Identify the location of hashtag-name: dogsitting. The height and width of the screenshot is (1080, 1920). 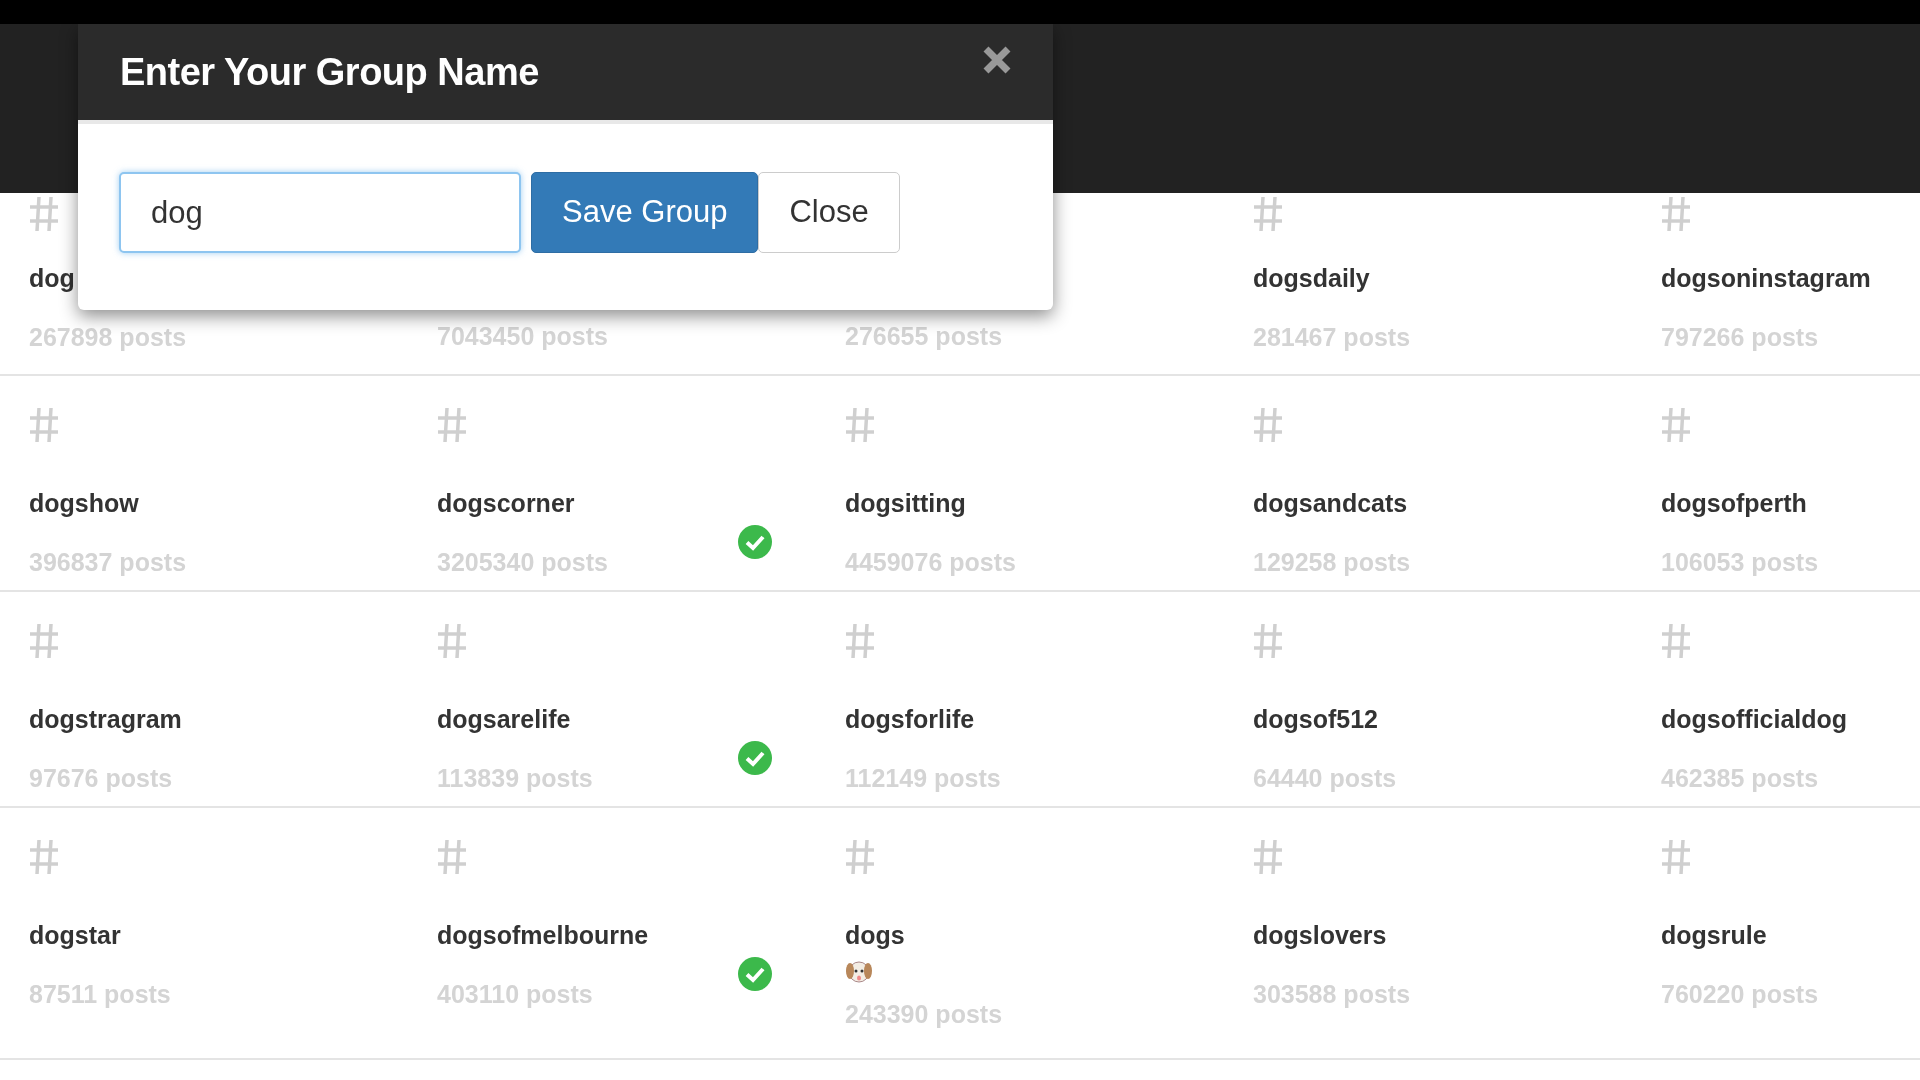
(905, 503).